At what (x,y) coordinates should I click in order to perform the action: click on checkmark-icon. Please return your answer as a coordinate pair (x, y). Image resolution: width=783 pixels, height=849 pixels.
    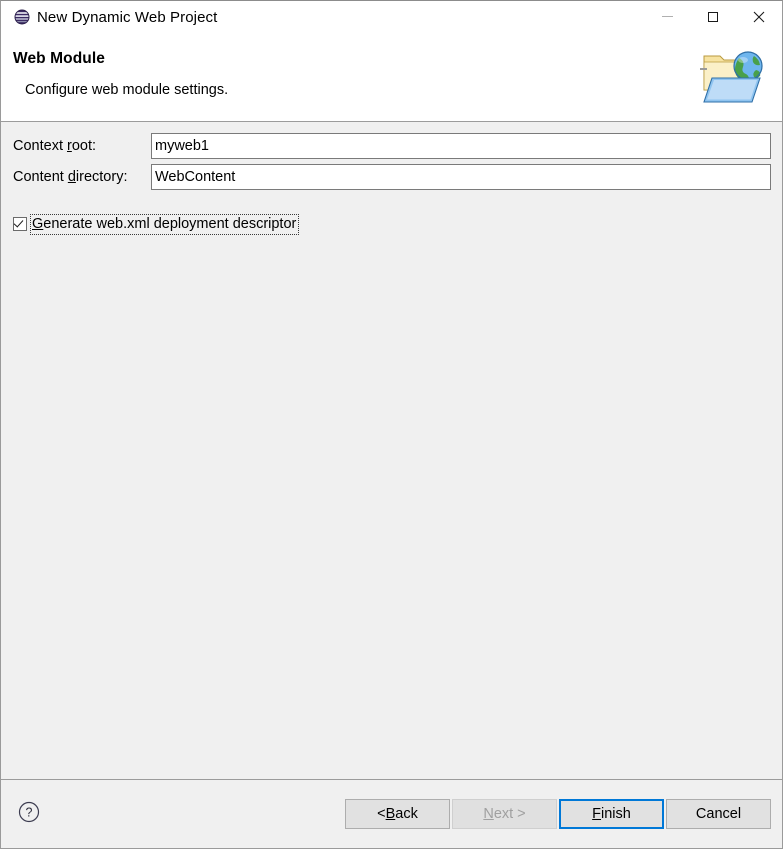
    Looking at the image, I should click on (18, 222).